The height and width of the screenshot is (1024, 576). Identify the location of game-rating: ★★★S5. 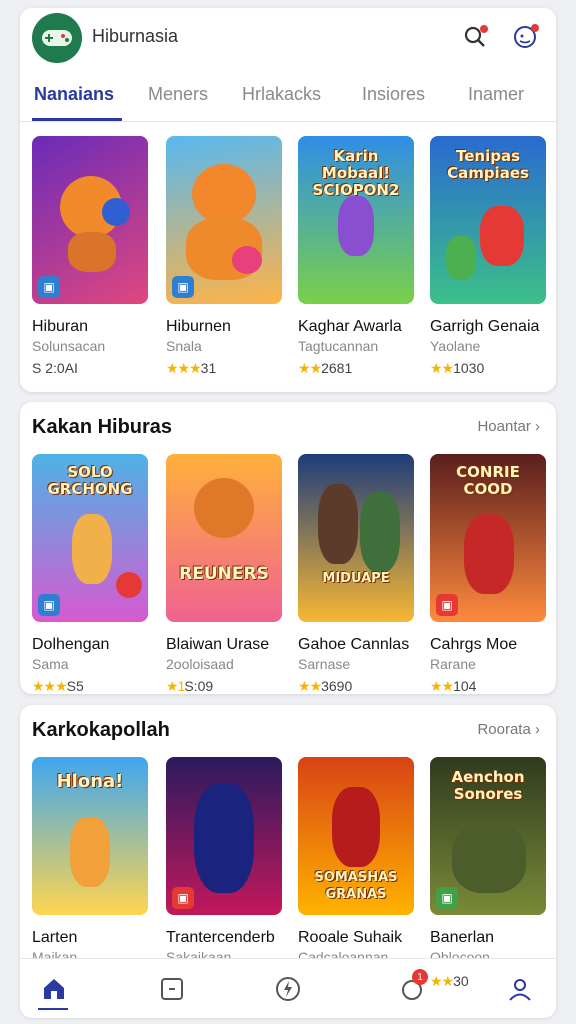
(58, 686).